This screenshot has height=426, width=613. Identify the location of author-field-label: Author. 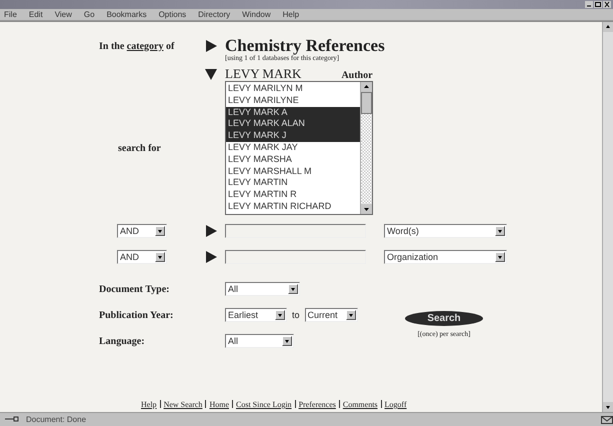
(357, 75).